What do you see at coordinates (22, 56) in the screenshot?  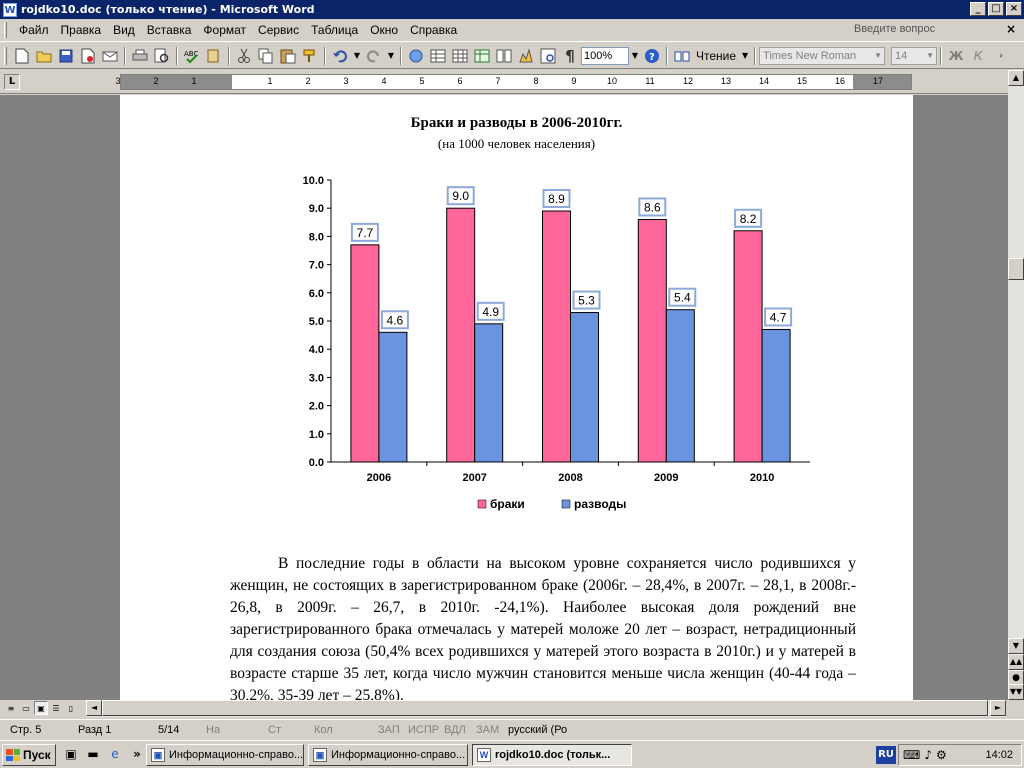 I see `new-icon` at bounding box center [22, 56].